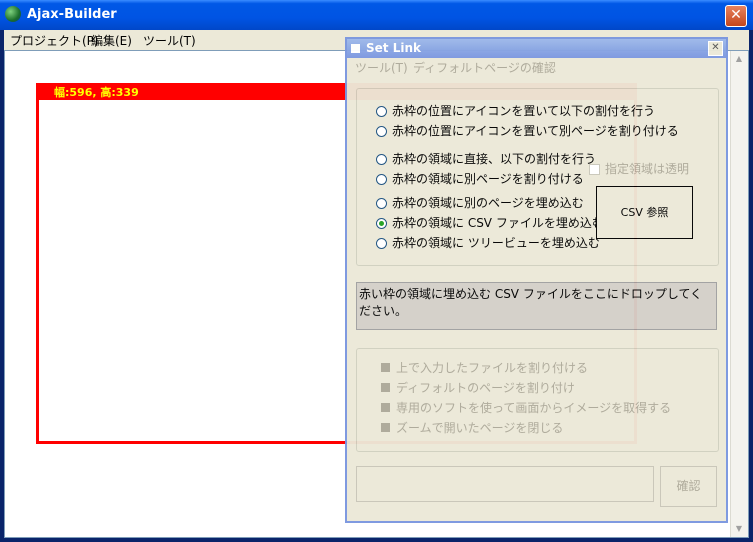 The width and height of the screenshot is (753, 542). Describe the element at coordinates (381, 131) in the screenshot. I see `option-icon-page-radio` at that location.